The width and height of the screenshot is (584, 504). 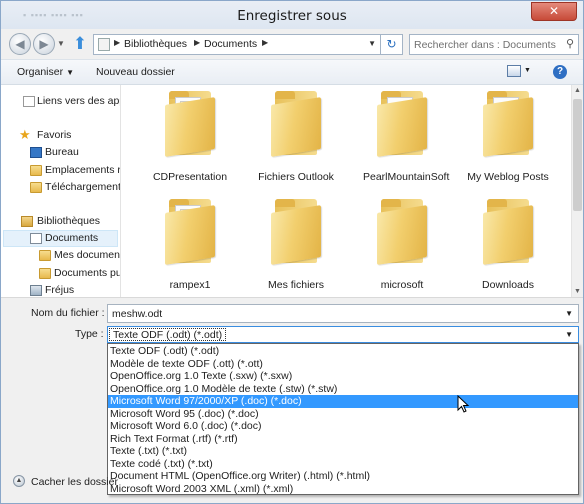 I want to click on file-type-option: Texte ODF (.odt) (*.odt), so click(x=343, y=351).